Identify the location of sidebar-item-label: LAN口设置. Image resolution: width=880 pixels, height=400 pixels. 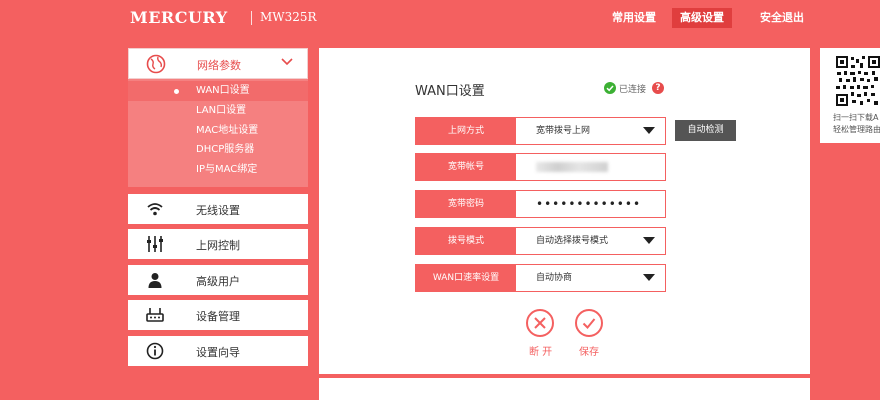
(221, 110).